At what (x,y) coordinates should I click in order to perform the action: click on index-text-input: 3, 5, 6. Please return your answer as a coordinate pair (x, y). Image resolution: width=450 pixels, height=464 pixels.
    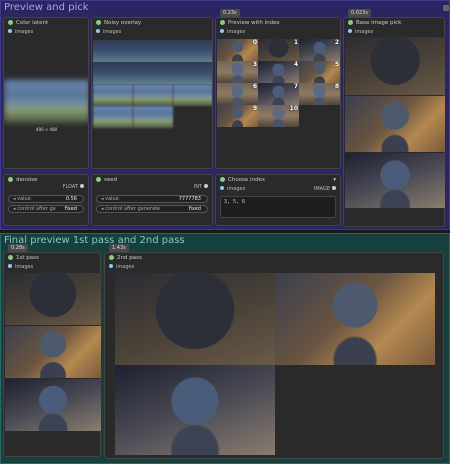
    Looking at the image, I should click on (278, 207).